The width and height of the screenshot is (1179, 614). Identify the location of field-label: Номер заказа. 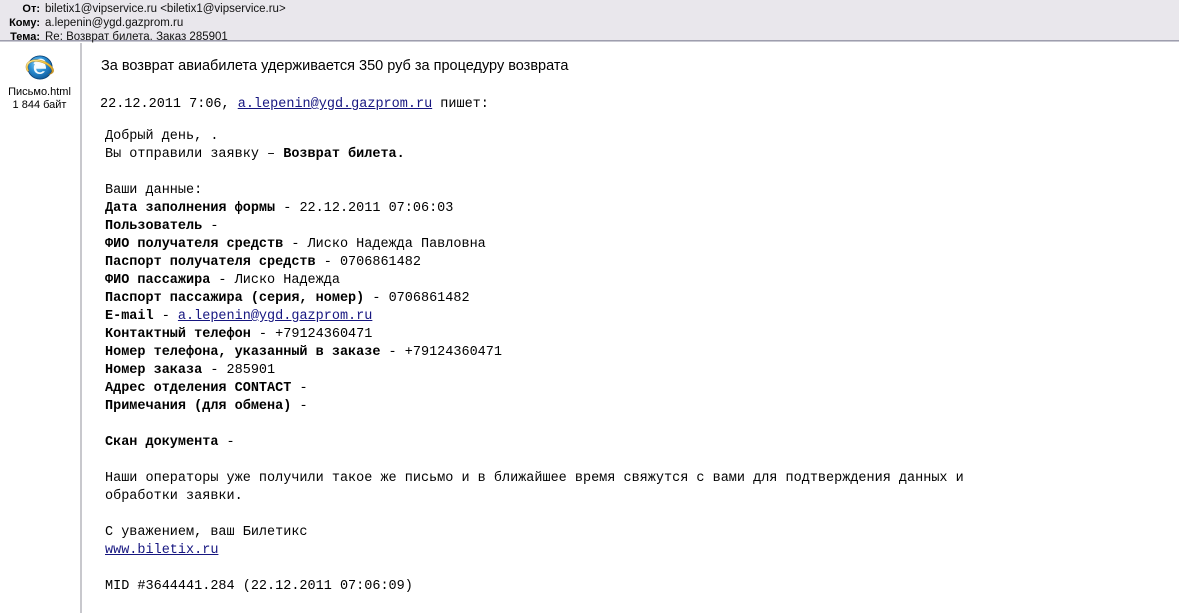
(154, 370).